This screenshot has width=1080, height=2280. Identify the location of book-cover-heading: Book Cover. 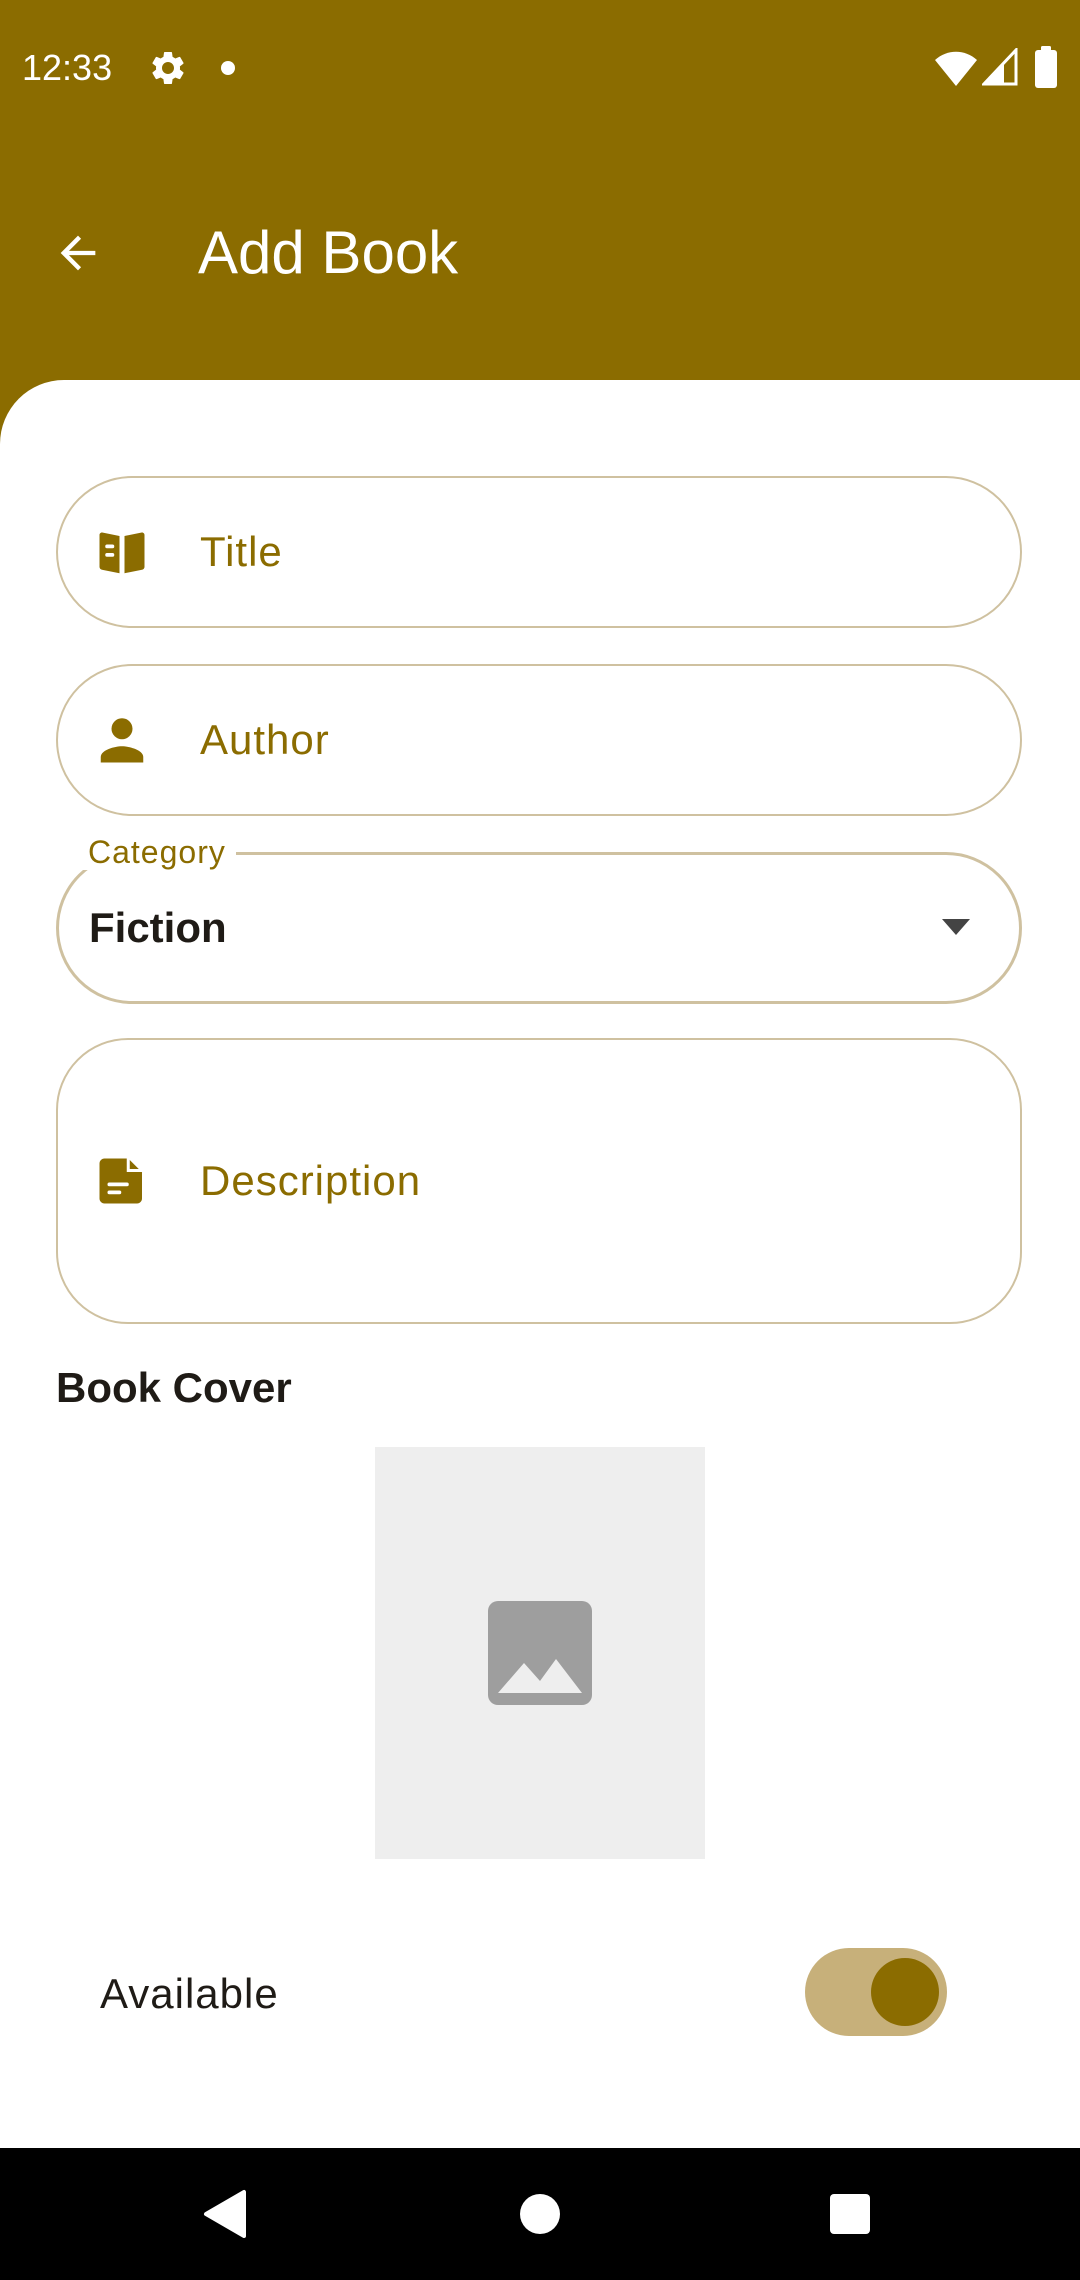
(174, 1387).